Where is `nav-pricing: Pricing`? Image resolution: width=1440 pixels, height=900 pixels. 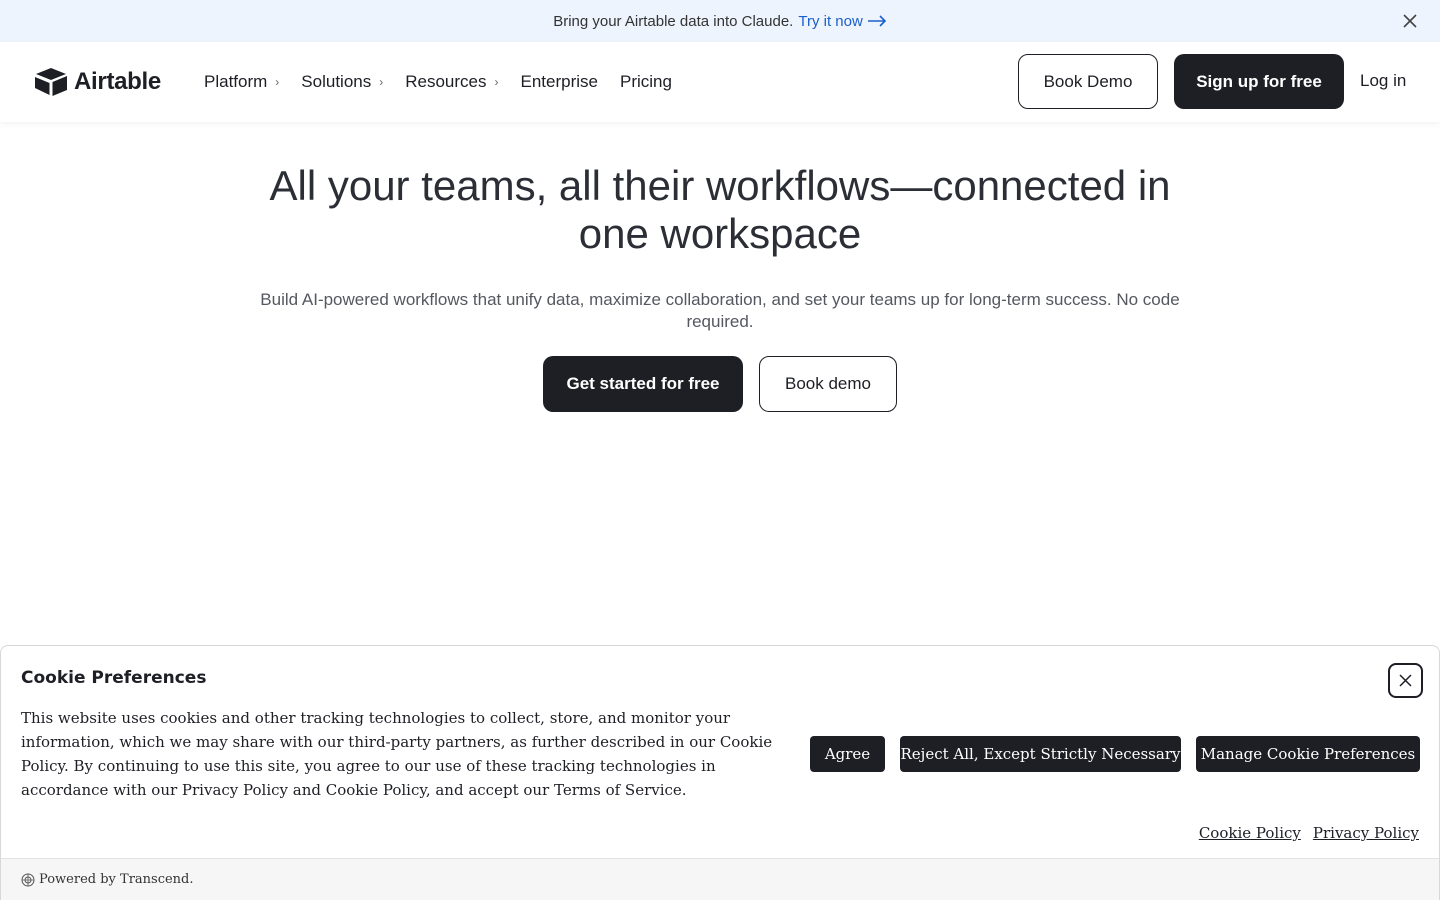 nav-pricing: Pricing is located at coordinates (646, 82).